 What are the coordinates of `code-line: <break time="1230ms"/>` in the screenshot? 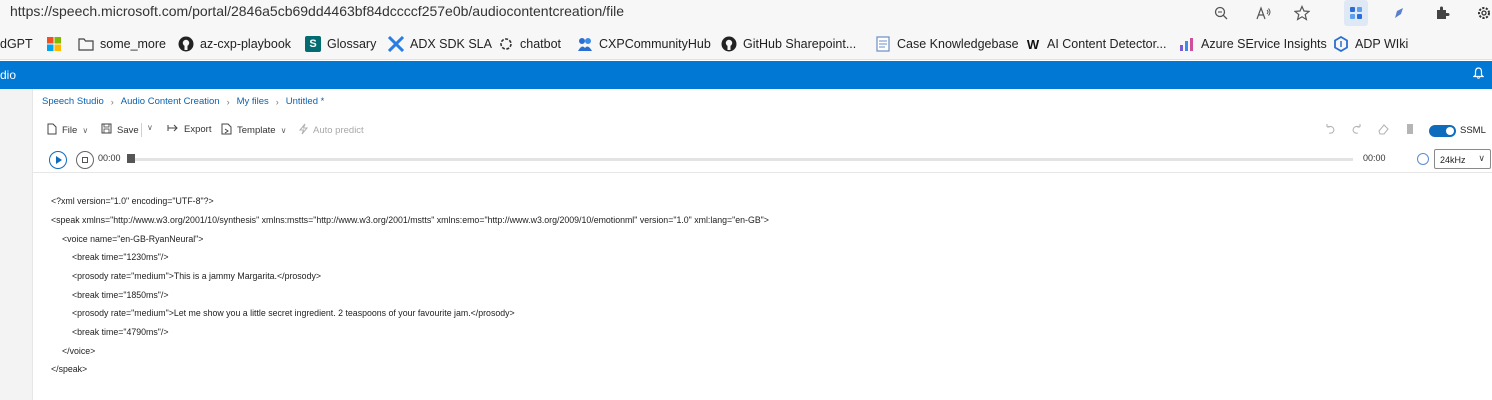 It's located at (120, 257).